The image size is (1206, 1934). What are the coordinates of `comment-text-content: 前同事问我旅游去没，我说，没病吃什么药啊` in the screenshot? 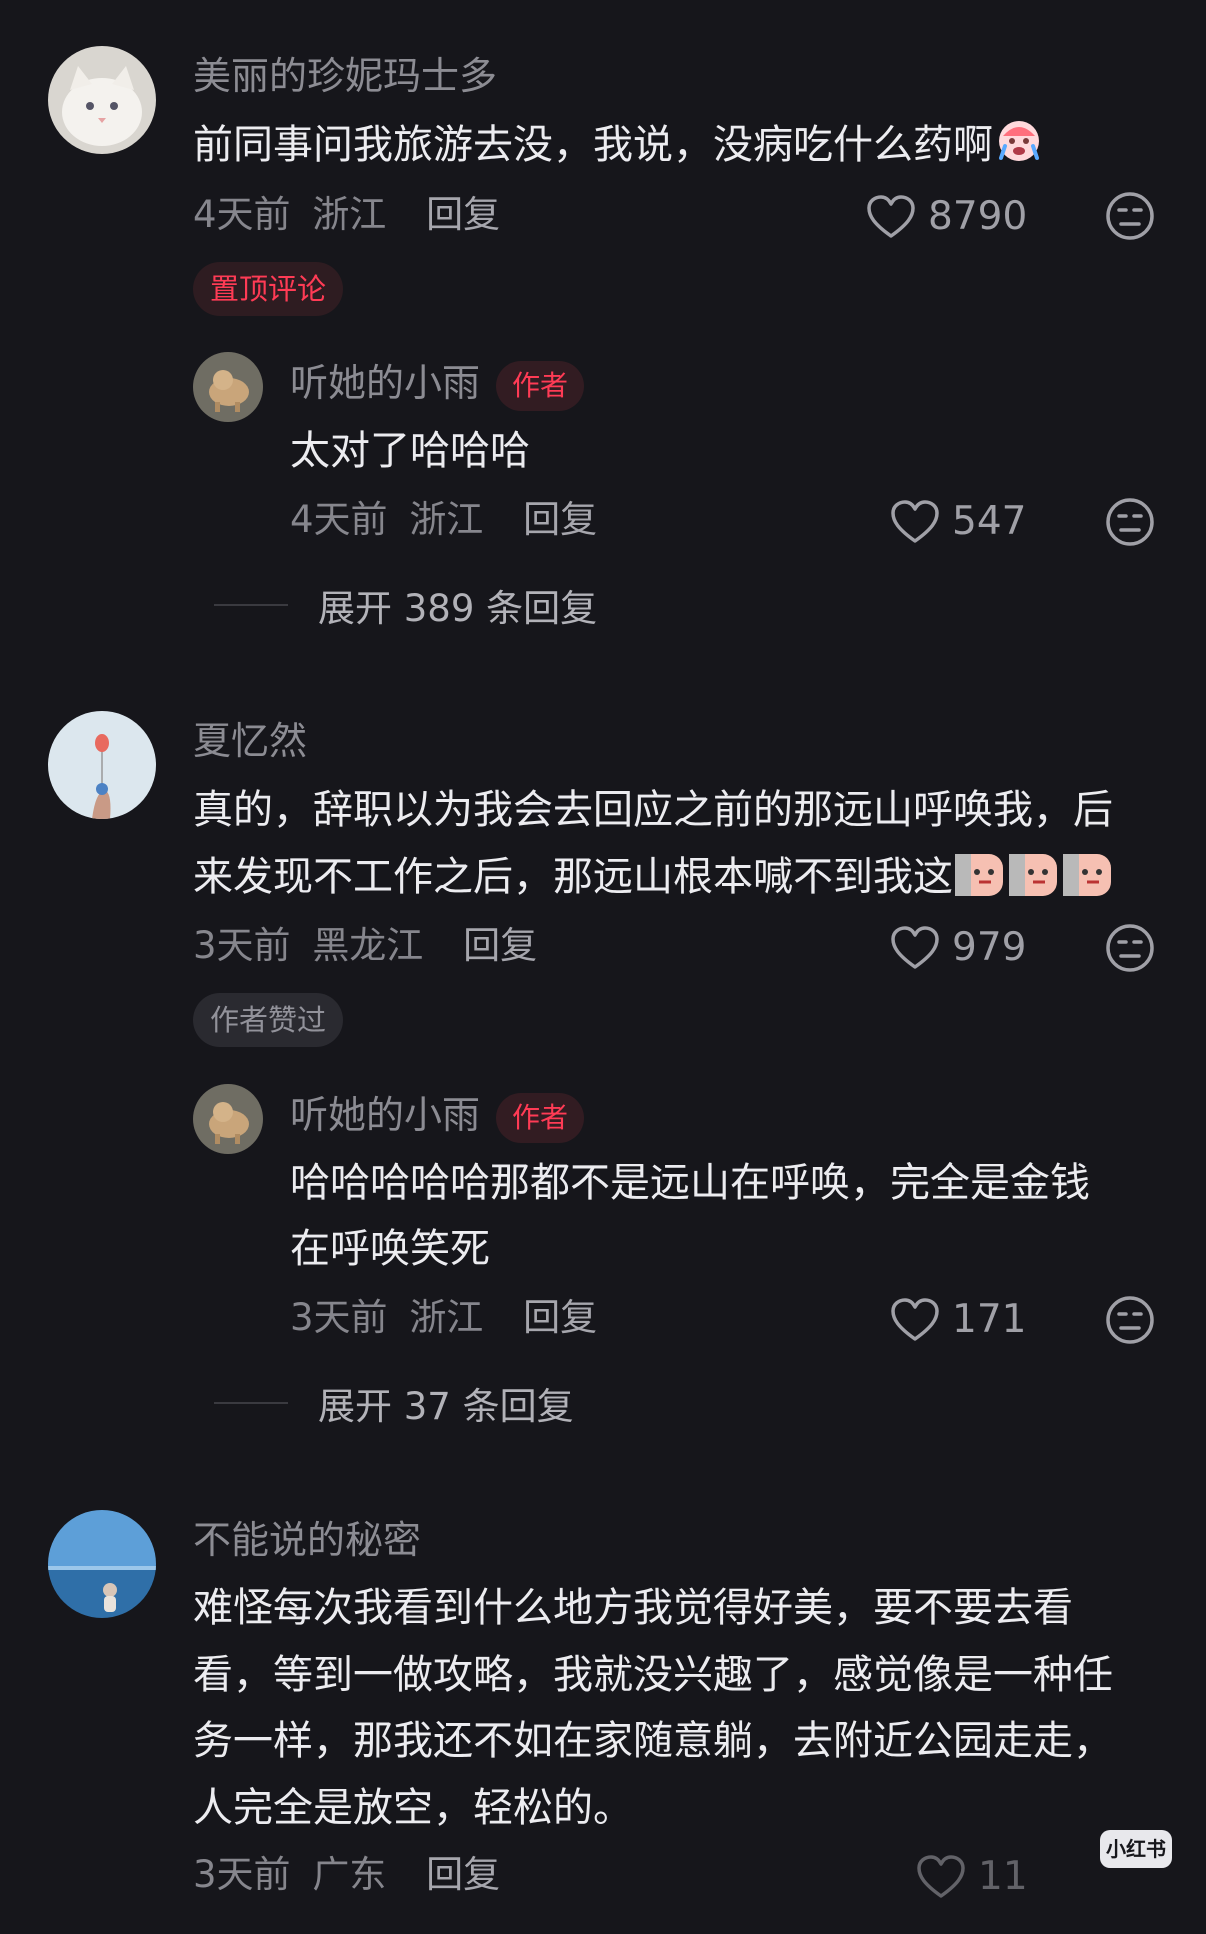 It's located at (593, 145).